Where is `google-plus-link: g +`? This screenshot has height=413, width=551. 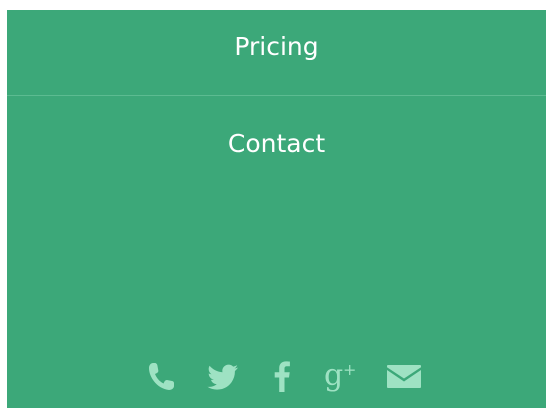
google-plus-link: g + is located at coordinates (342, 376).